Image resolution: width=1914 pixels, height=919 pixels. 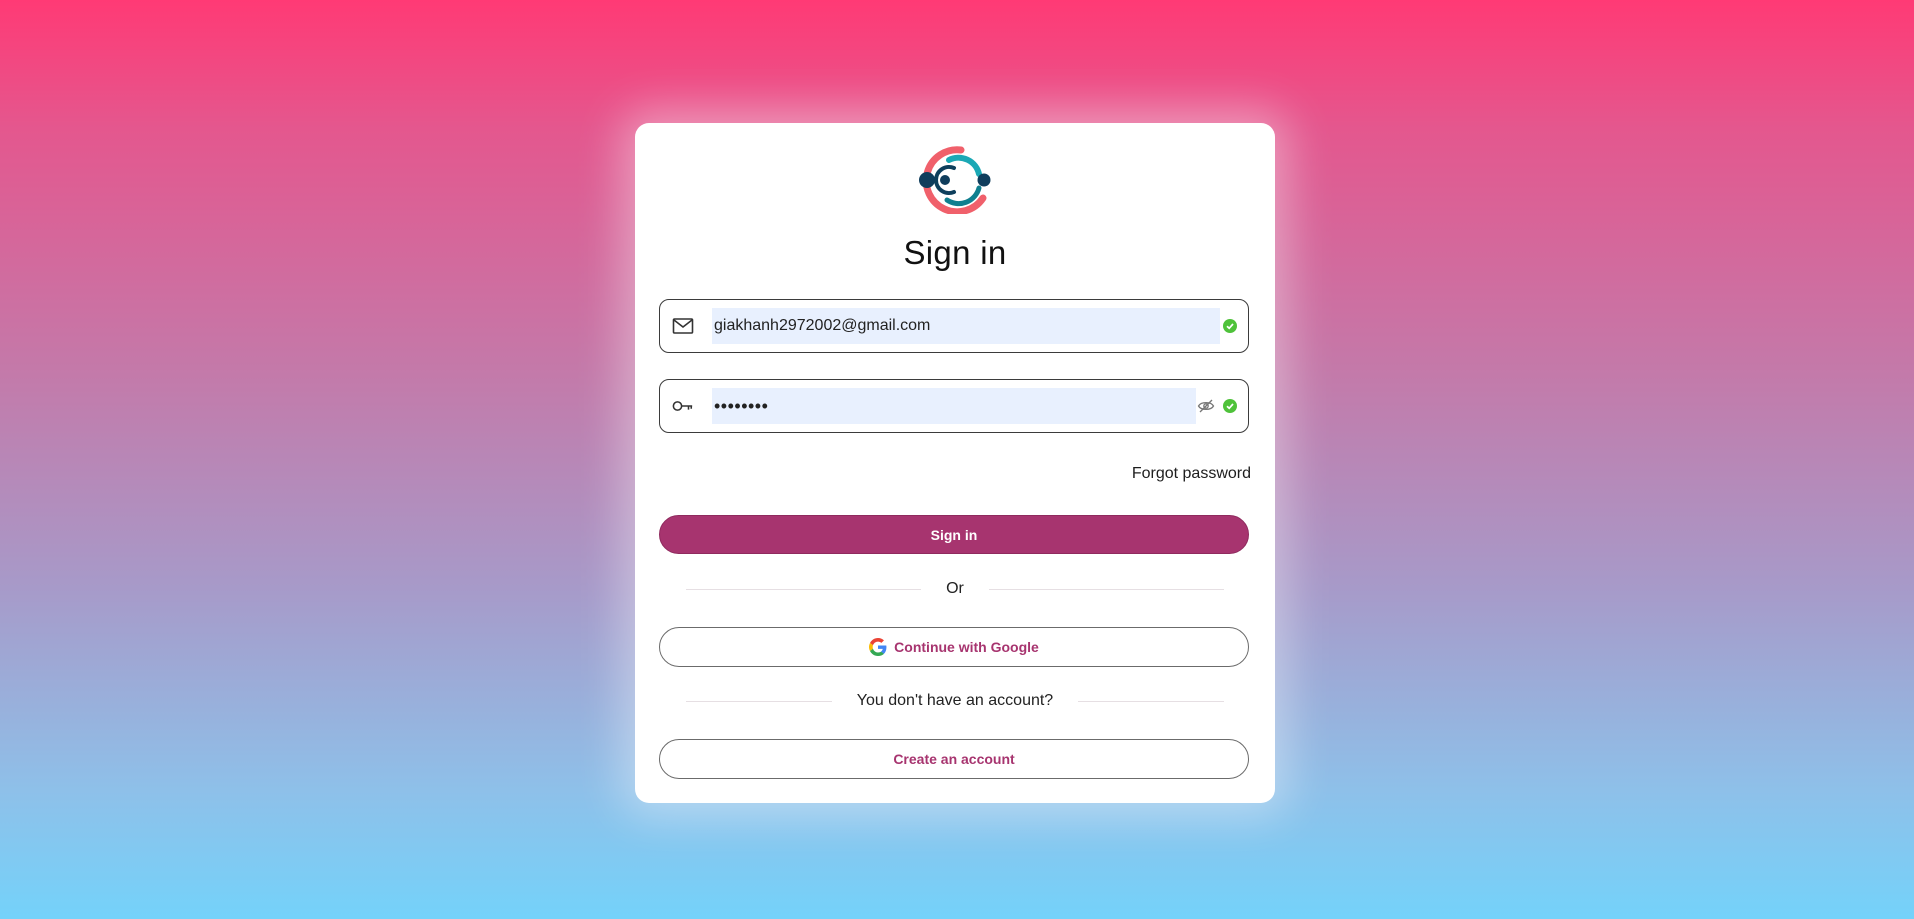 What do you see at coordinates (1191, 474) in the screenshot?
I see `forgot-password-link: Forgot password` at bounding box center [1191, 474].